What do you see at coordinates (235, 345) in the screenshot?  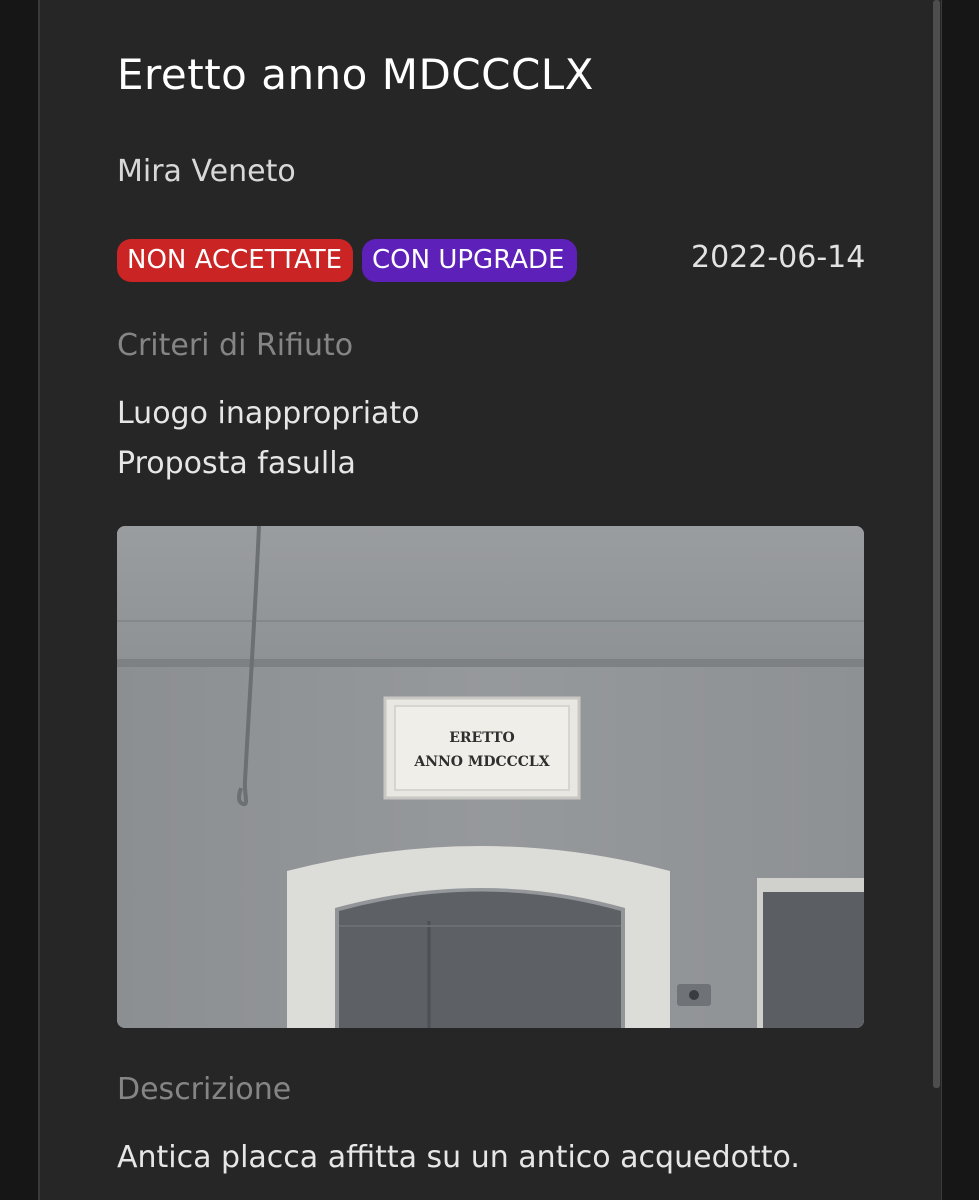 I see `rejection-criteria-label: Criteri di Rifiuto` at bounding box center [235, 345].